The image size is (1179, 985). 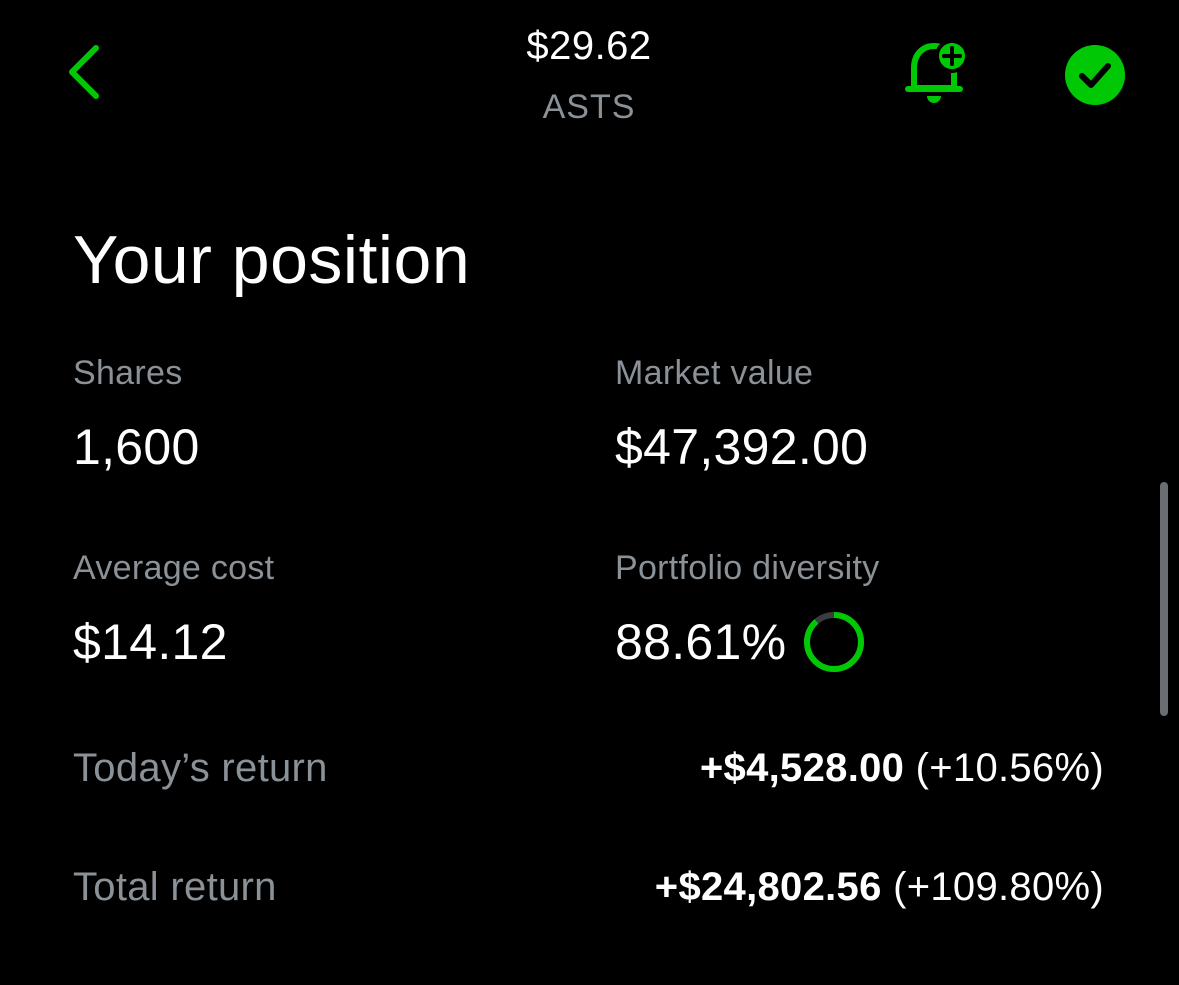 What do you see at coordinates (742, 447) in the screenshot?
I see `market-value-value: $47,392.00` at bounding box center [742, 447].